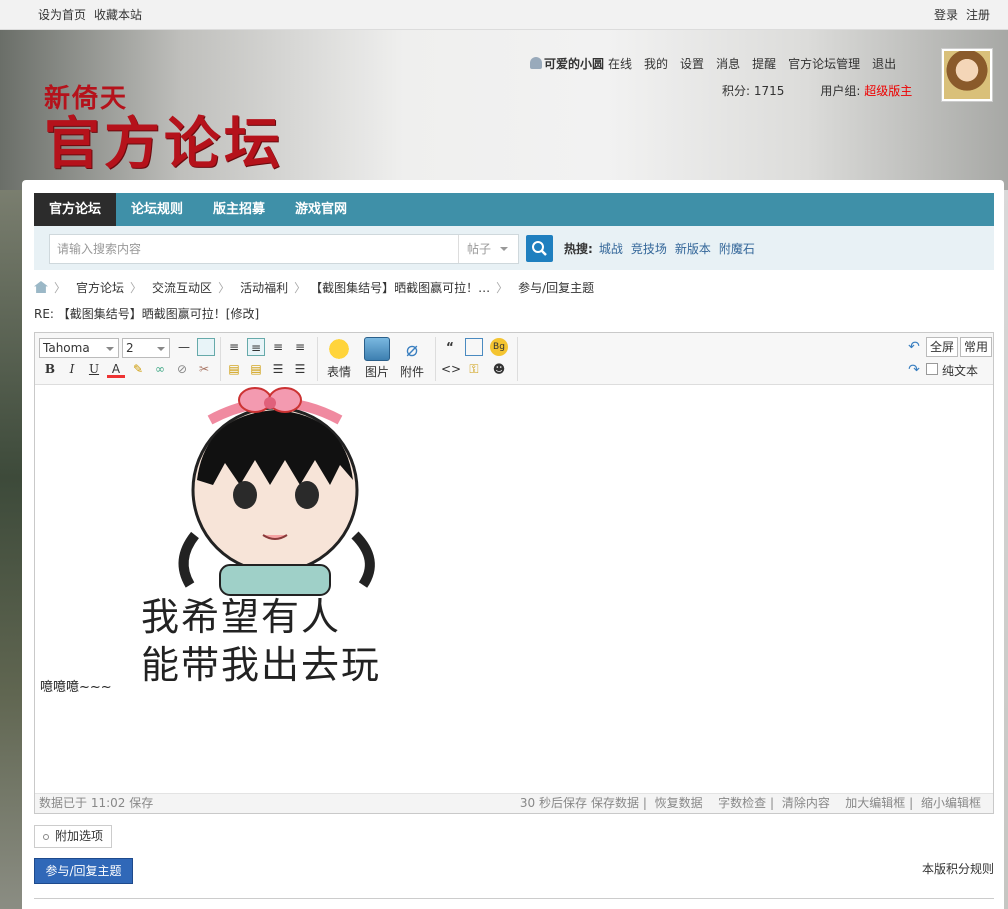  What do you see at coordinates (206, 347) in the screenshot?
I see `table-icon` at bounding box center [206, 347].